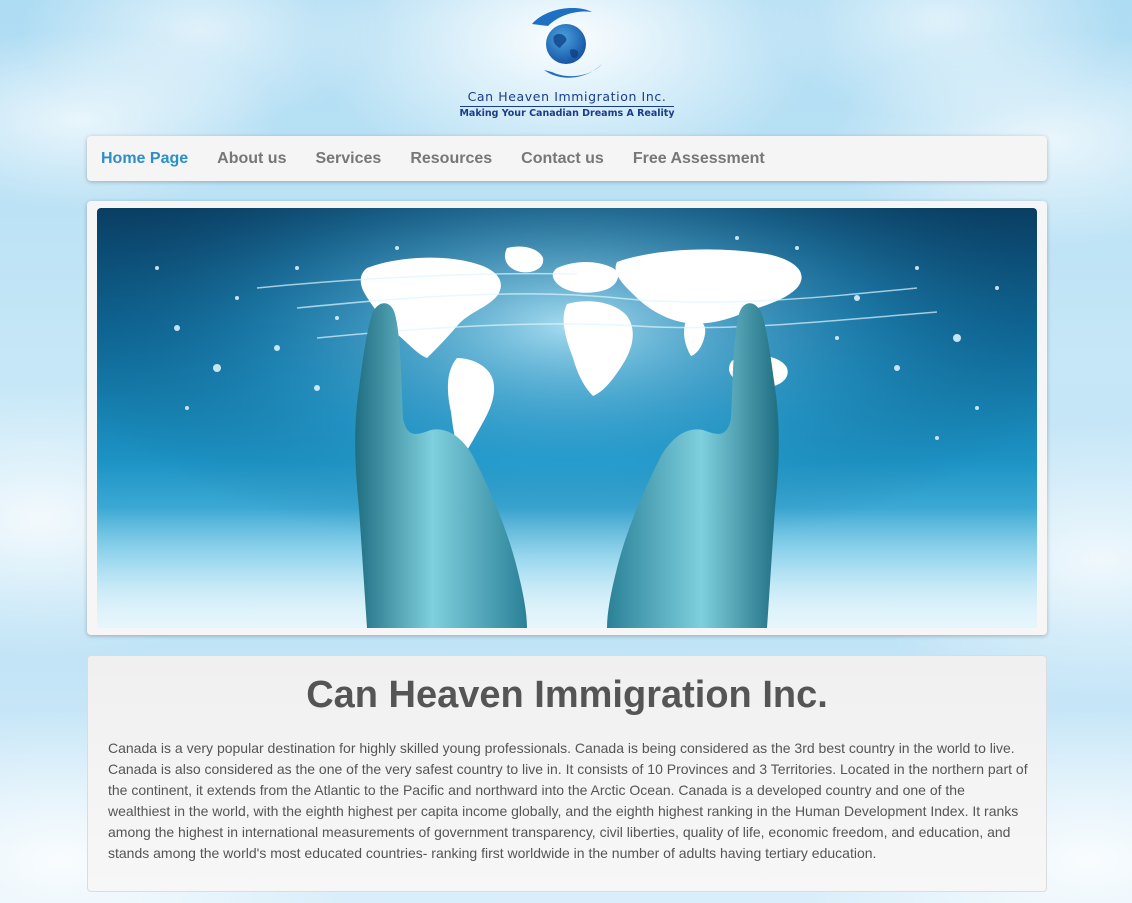  Describe the element at coordinates (144, 159) in the screenshot. I see `nav-item-home-page: Home Page` at that location.